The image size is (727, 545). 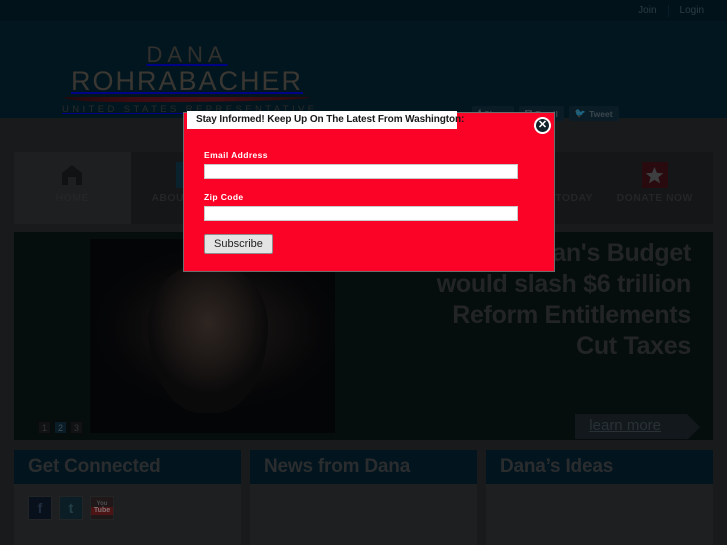 I want to click on zip-field, so click(x=361, y=213).